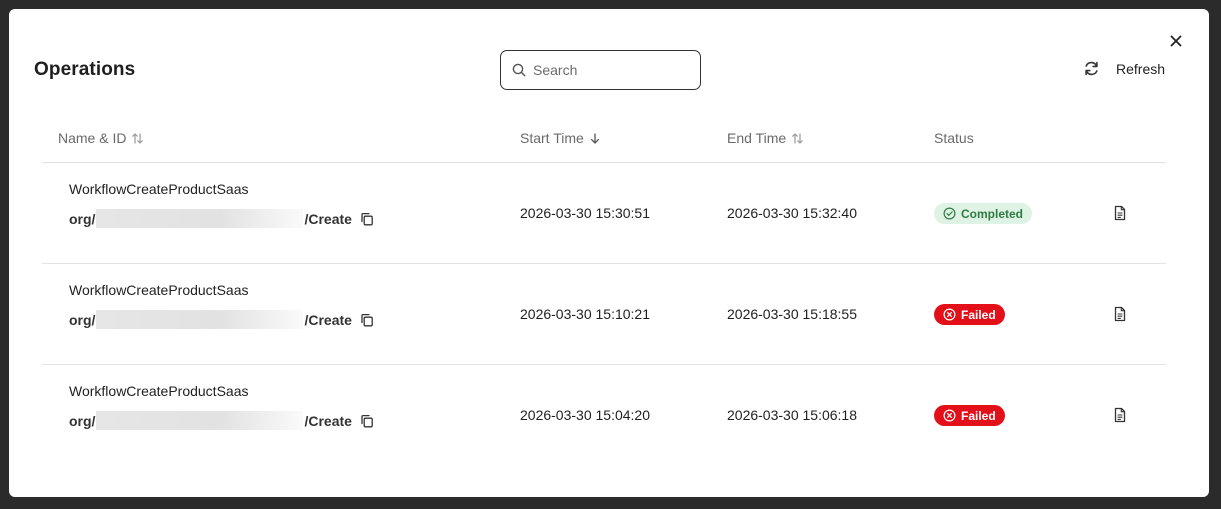 This screenshot has height=509, width=1221. Describe the element at coordinates (792, 314) in the screenshot. I see `end-time: 2026-03-30 15:18:55` at that location.